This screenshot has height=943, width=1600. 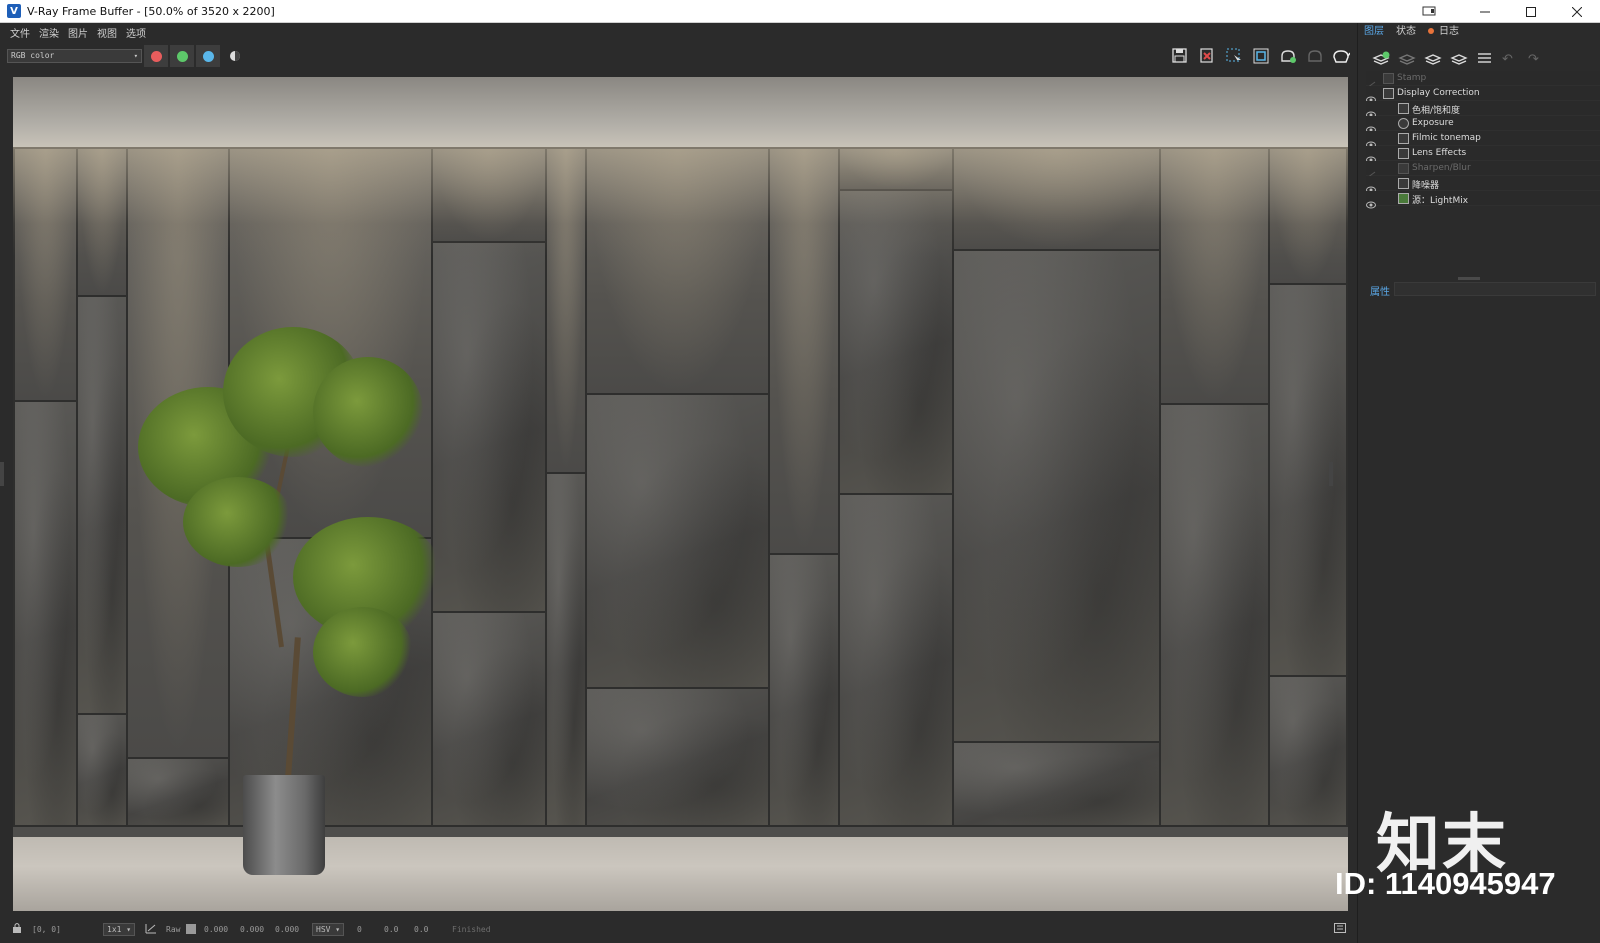 I want to click on color-mode-select: HSV ▾, so click(x=328, y=929).